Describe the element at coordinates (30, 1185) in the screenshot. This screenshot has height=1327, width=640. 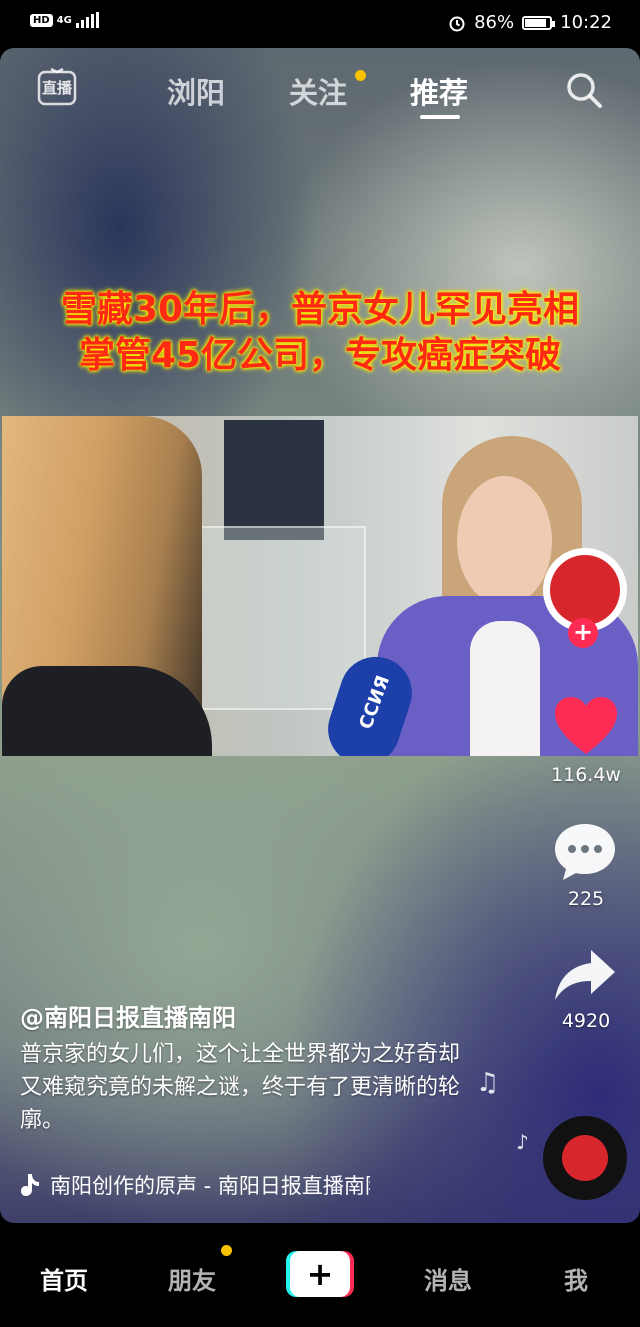
I see `music-note-icon` at that location.